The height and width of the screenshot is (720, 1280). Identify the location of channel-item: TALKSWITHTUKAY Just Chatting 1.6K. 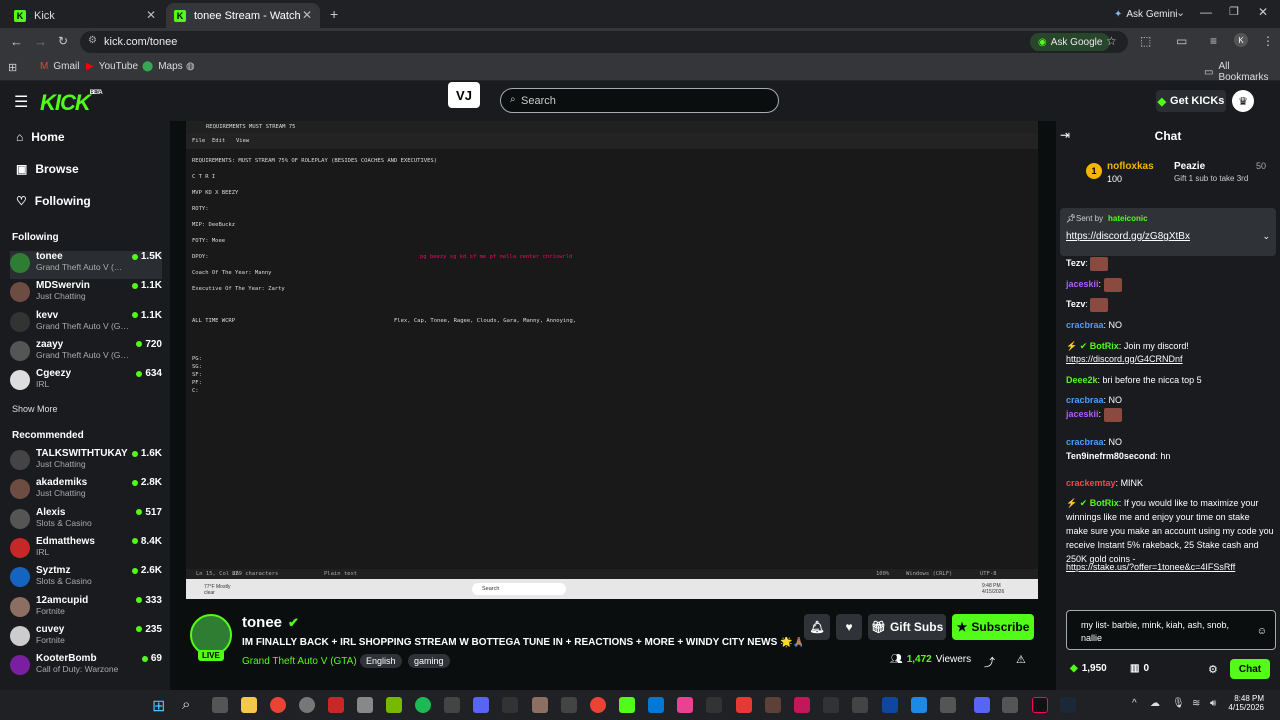
(86, 462).